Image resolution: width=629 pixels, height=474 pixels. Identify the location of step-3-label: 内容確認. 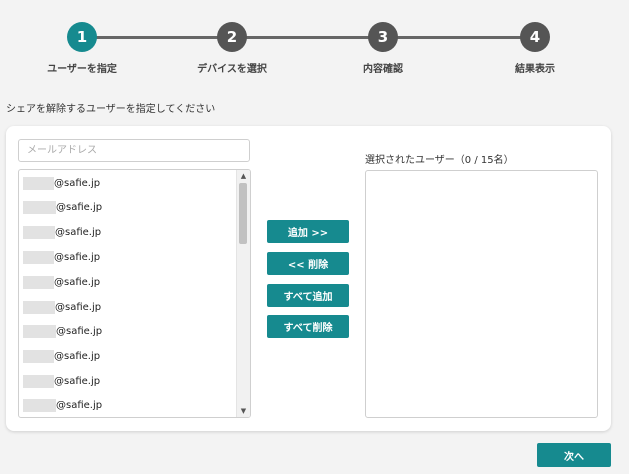
(383, 69).